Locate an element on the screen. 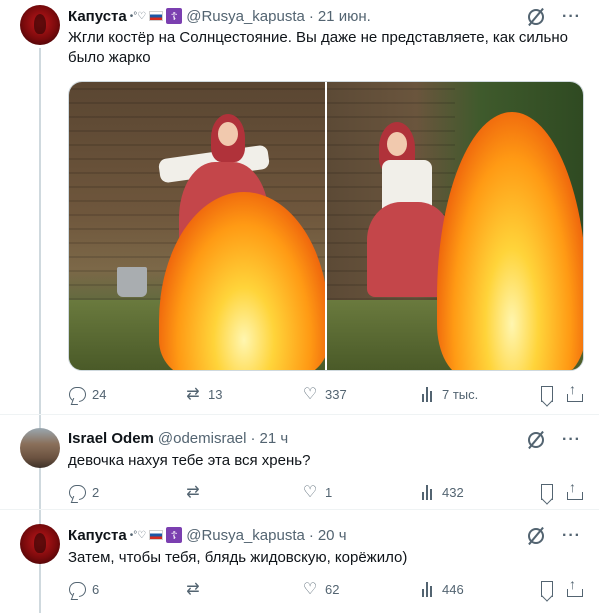  reply-button: 24 is located at coordinates (87, 394).